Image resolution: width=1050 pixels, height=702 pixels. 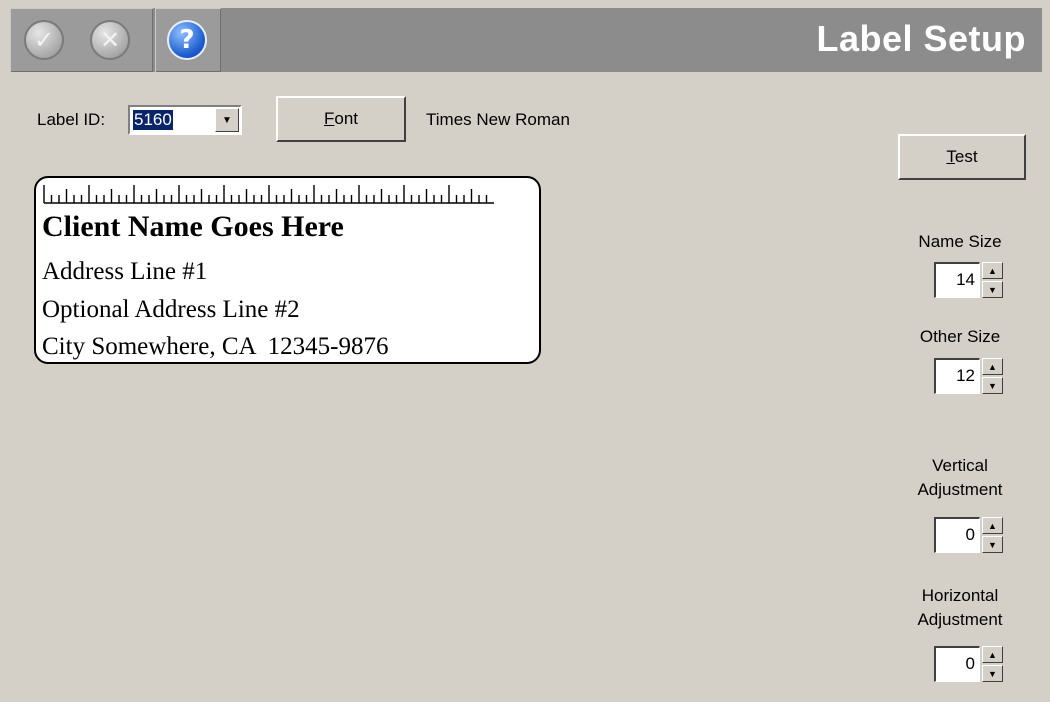 What do you see at coordinates (346, 118) in the screenshot?
I see `font-button-label: ont` at bounding box center [346, 118].